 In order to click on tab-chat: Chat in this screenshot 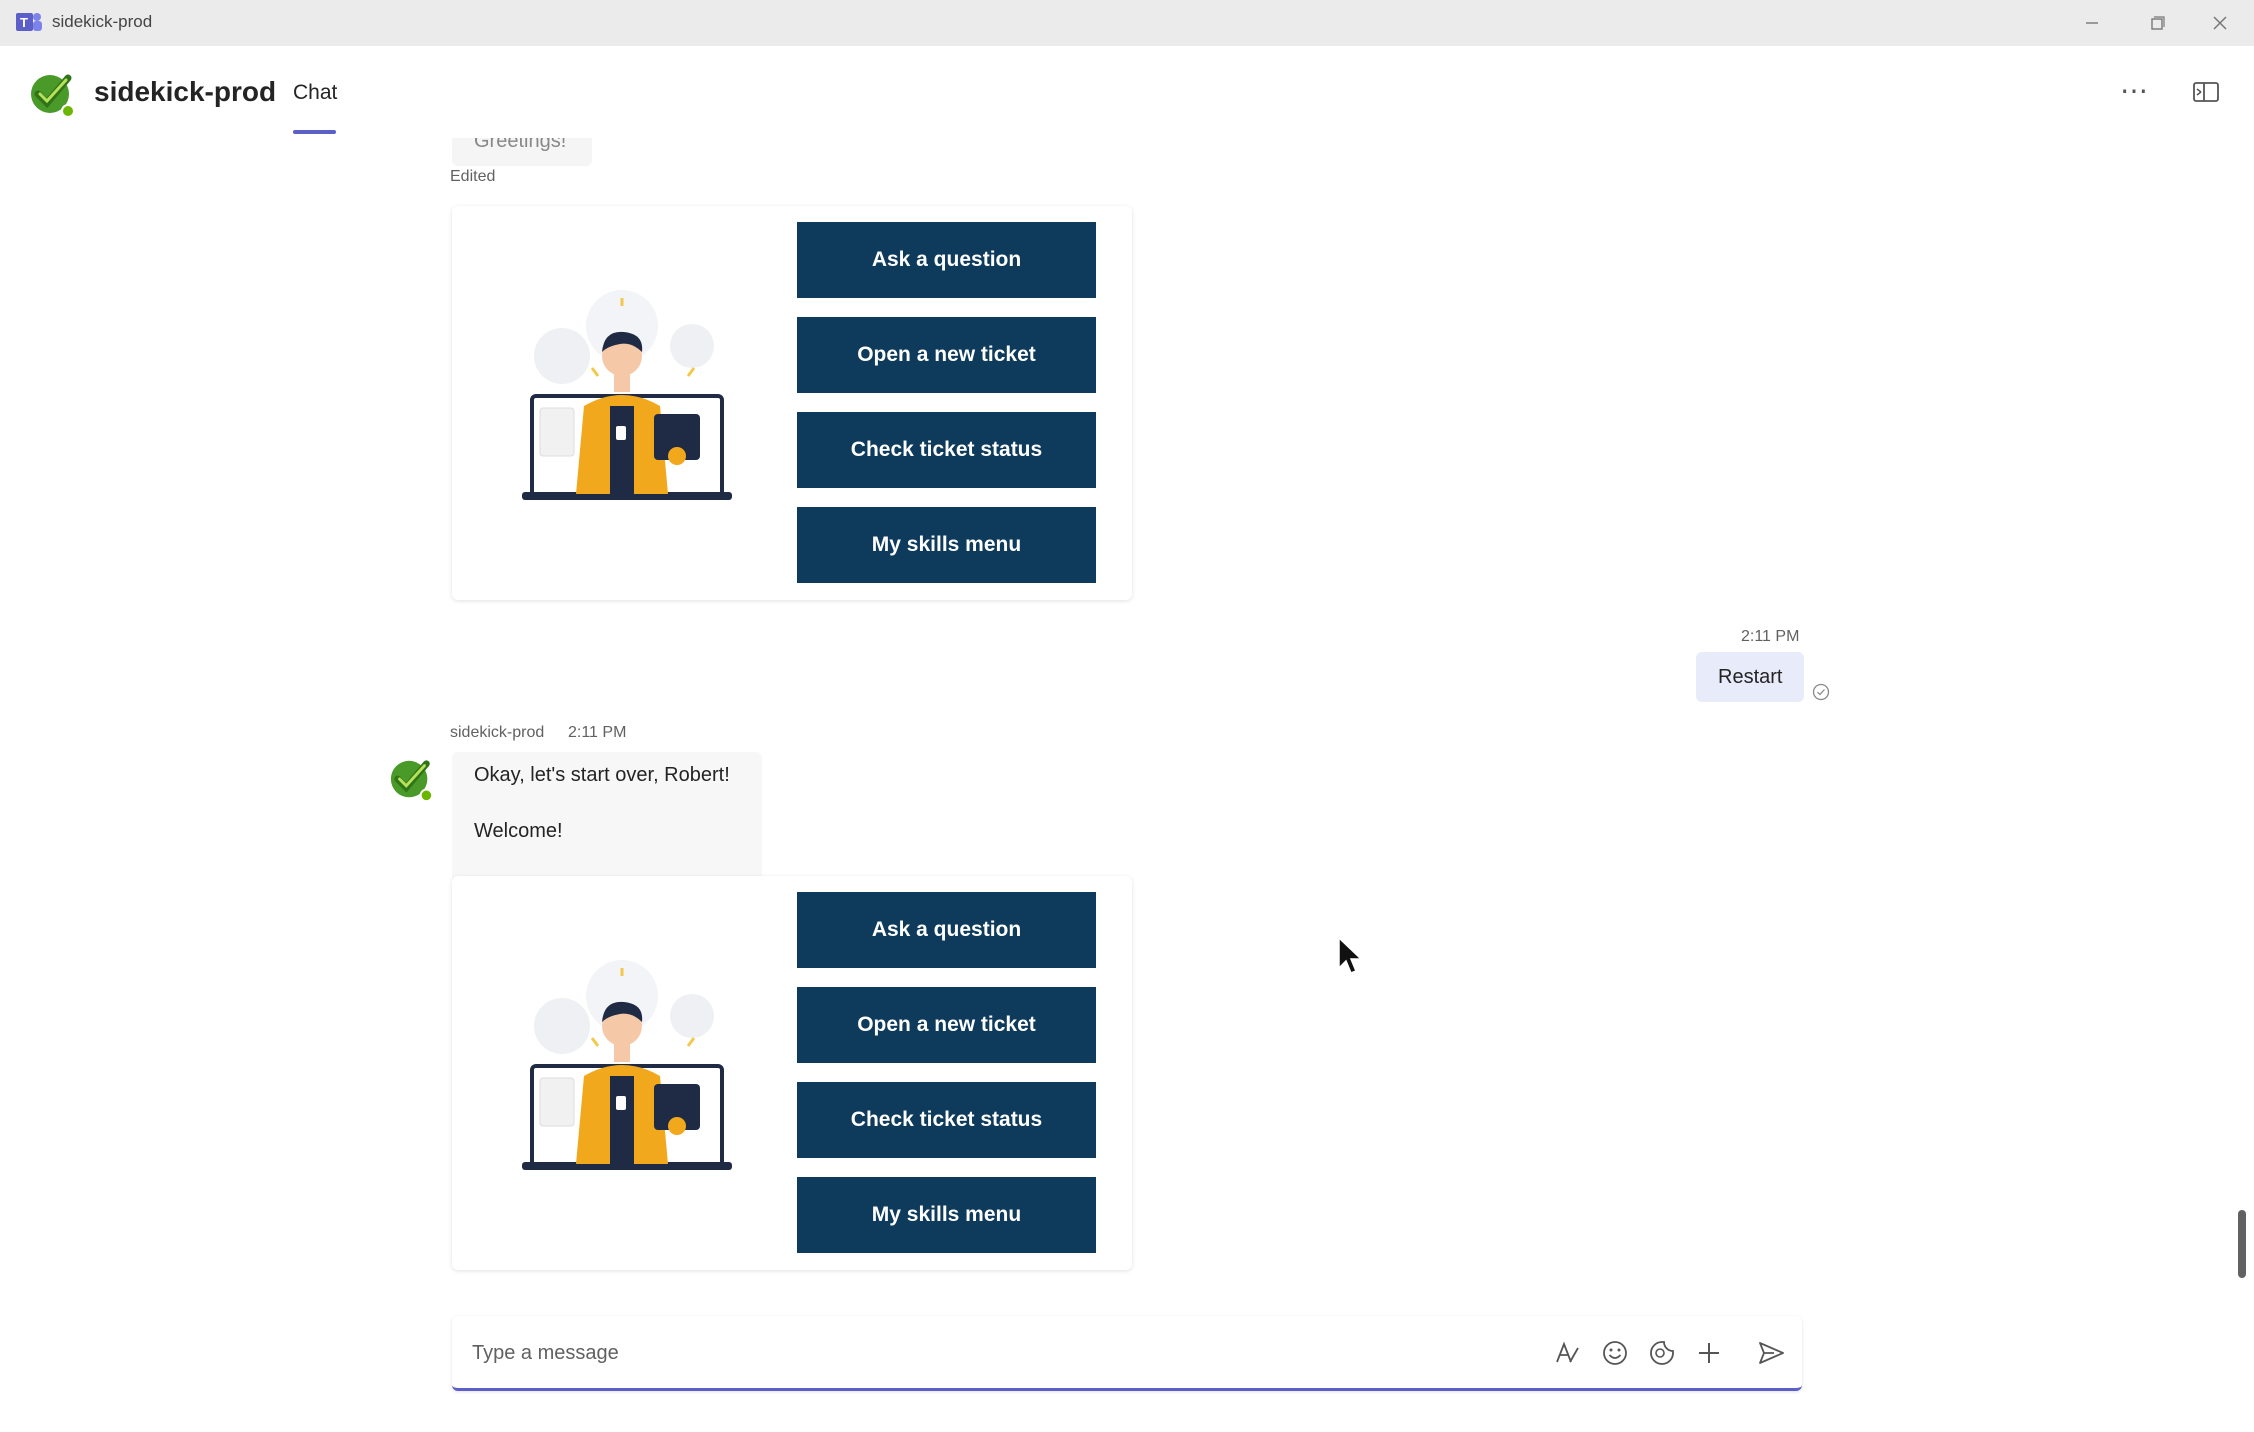, I will do `click(315, 93)`.